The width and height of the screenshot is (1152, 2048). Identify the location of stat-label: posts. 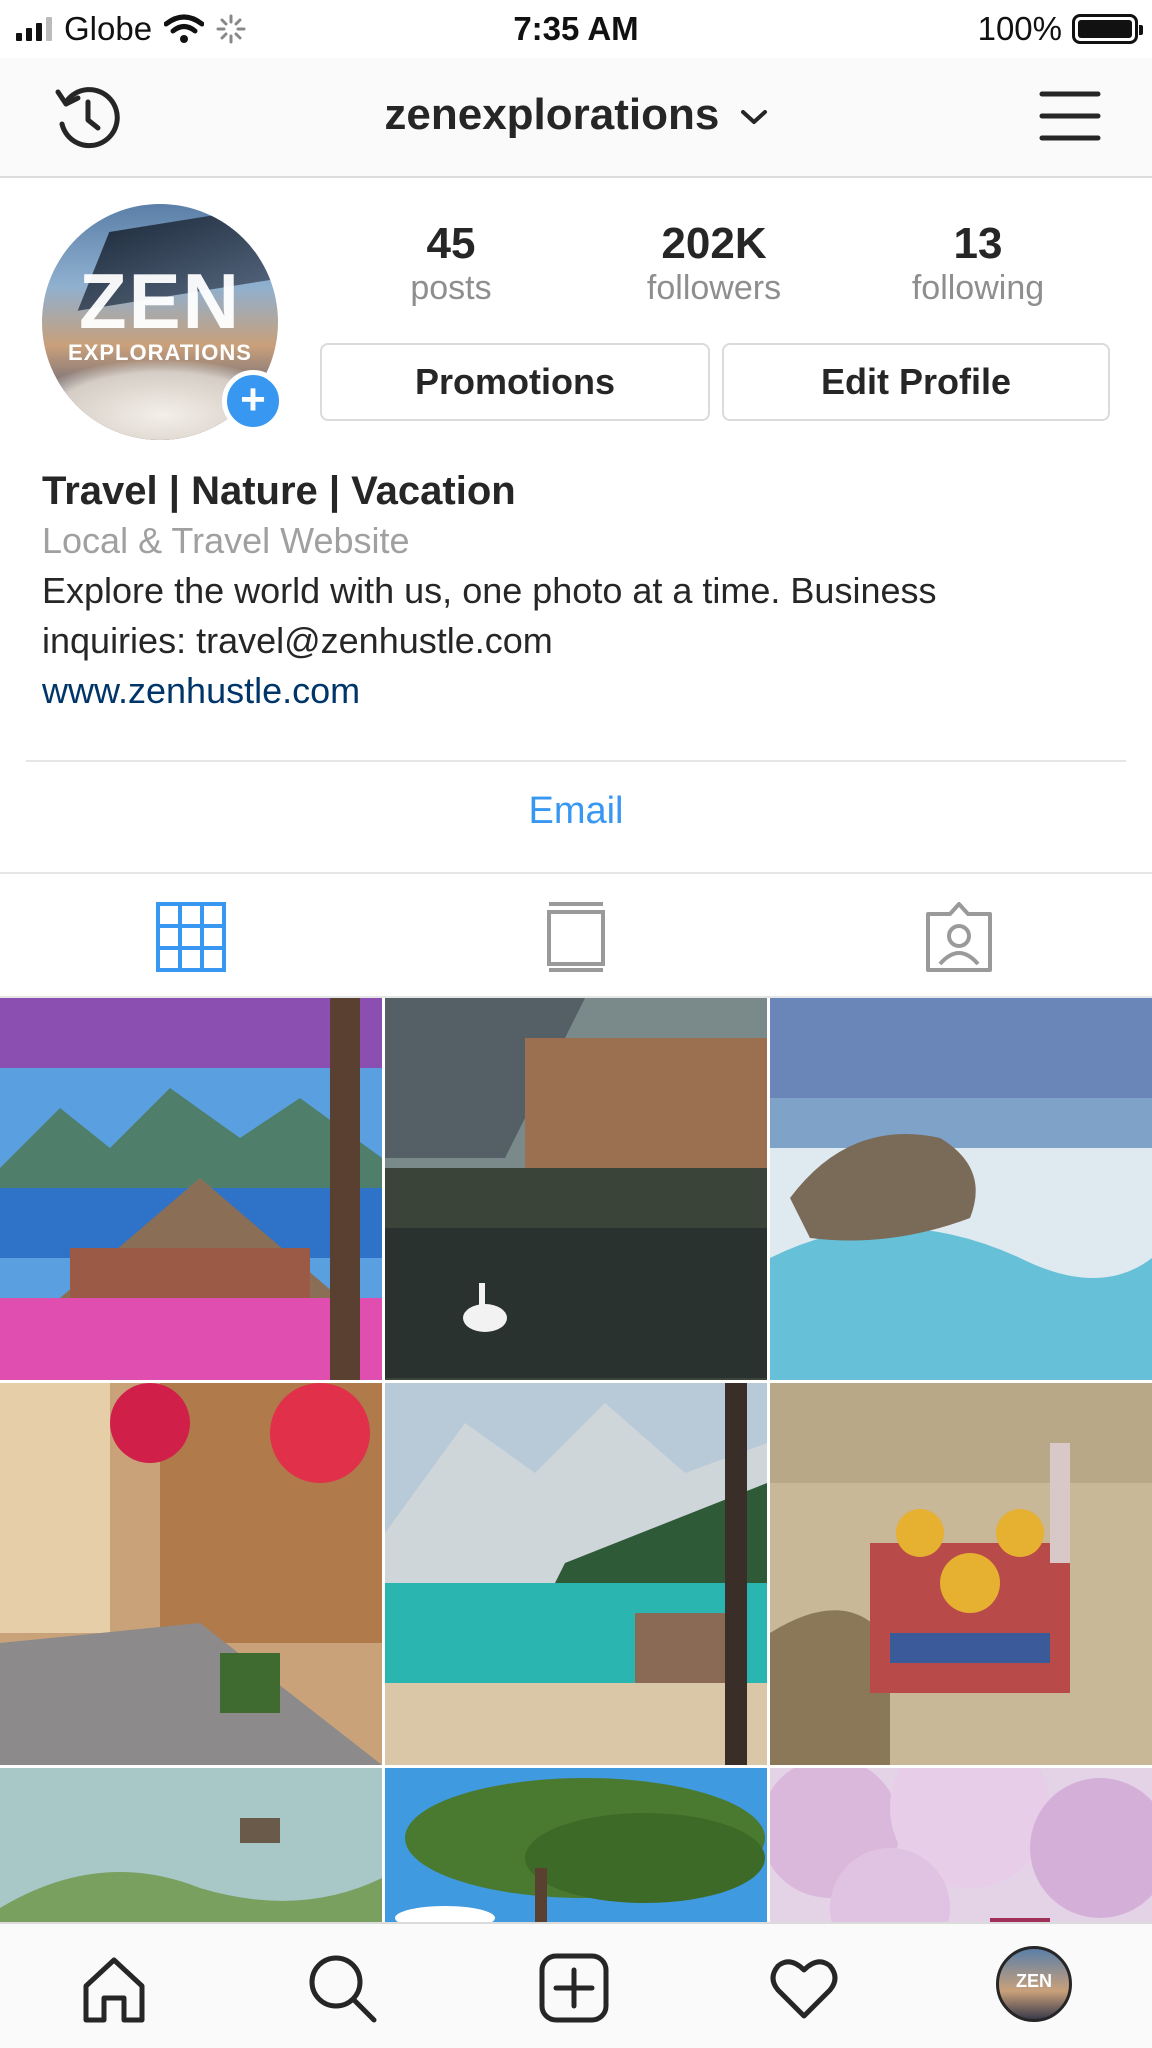
(451, 288).